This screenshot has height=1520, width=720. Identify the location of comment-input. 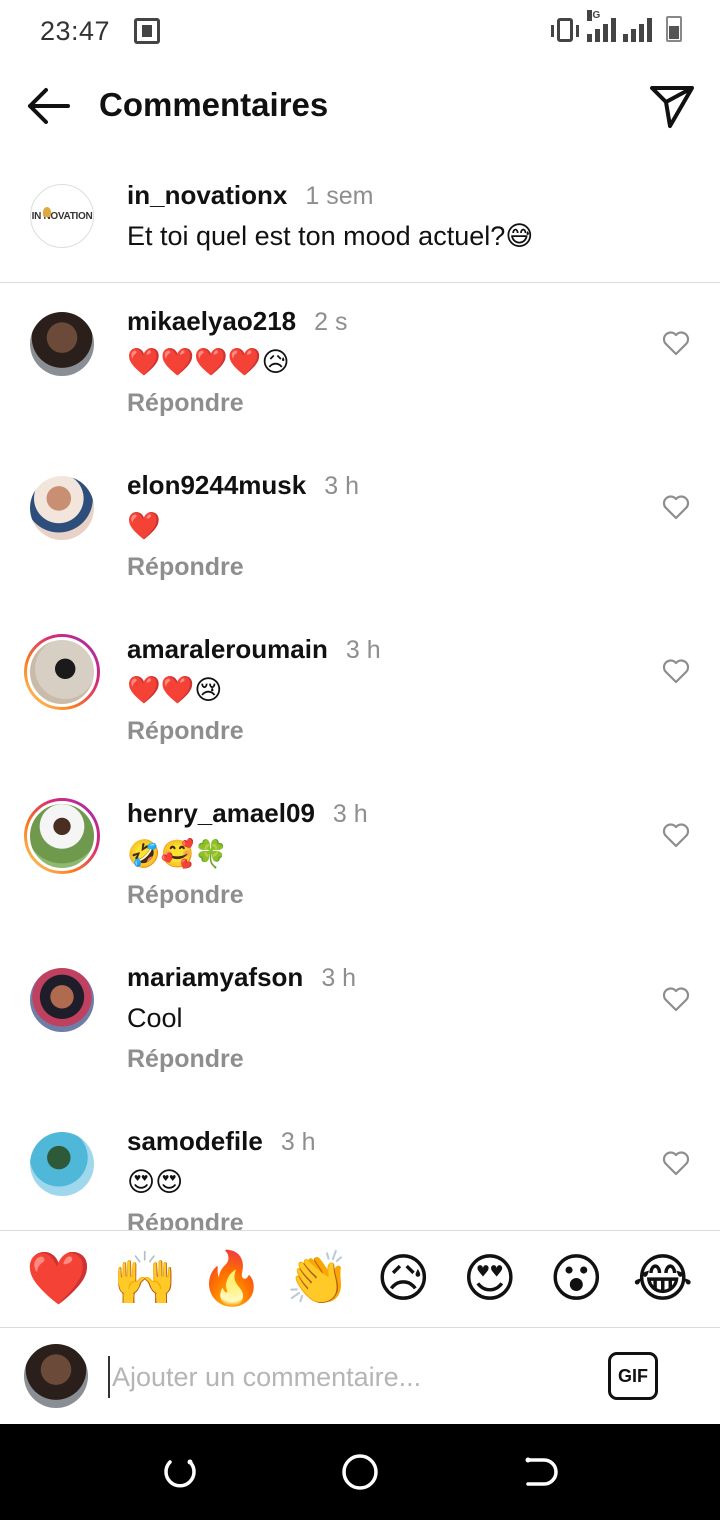
(343, 1377).